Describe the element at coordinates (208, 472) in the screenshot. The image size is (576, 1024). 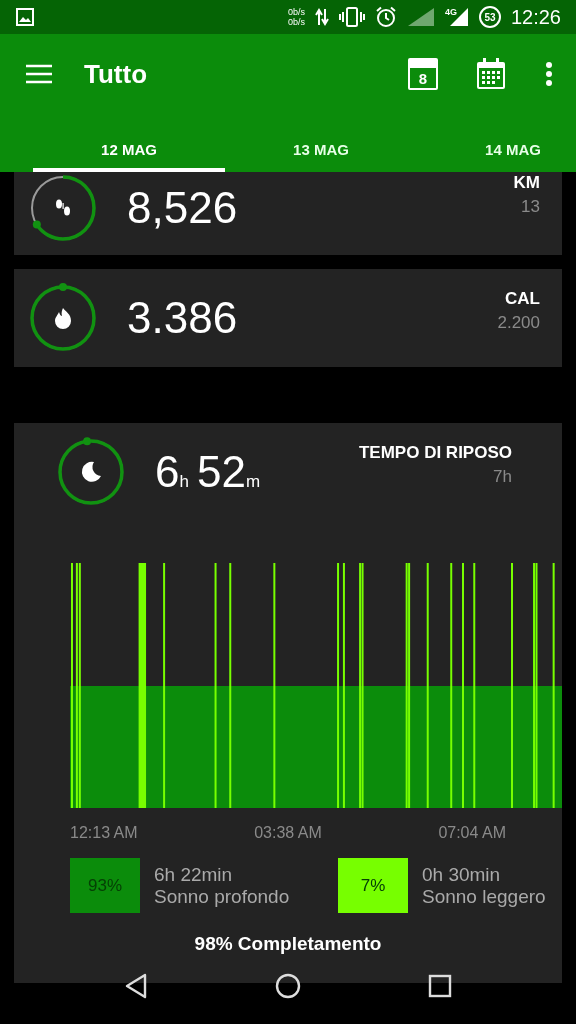
I see `stat-value: 6h 52m` at that location.